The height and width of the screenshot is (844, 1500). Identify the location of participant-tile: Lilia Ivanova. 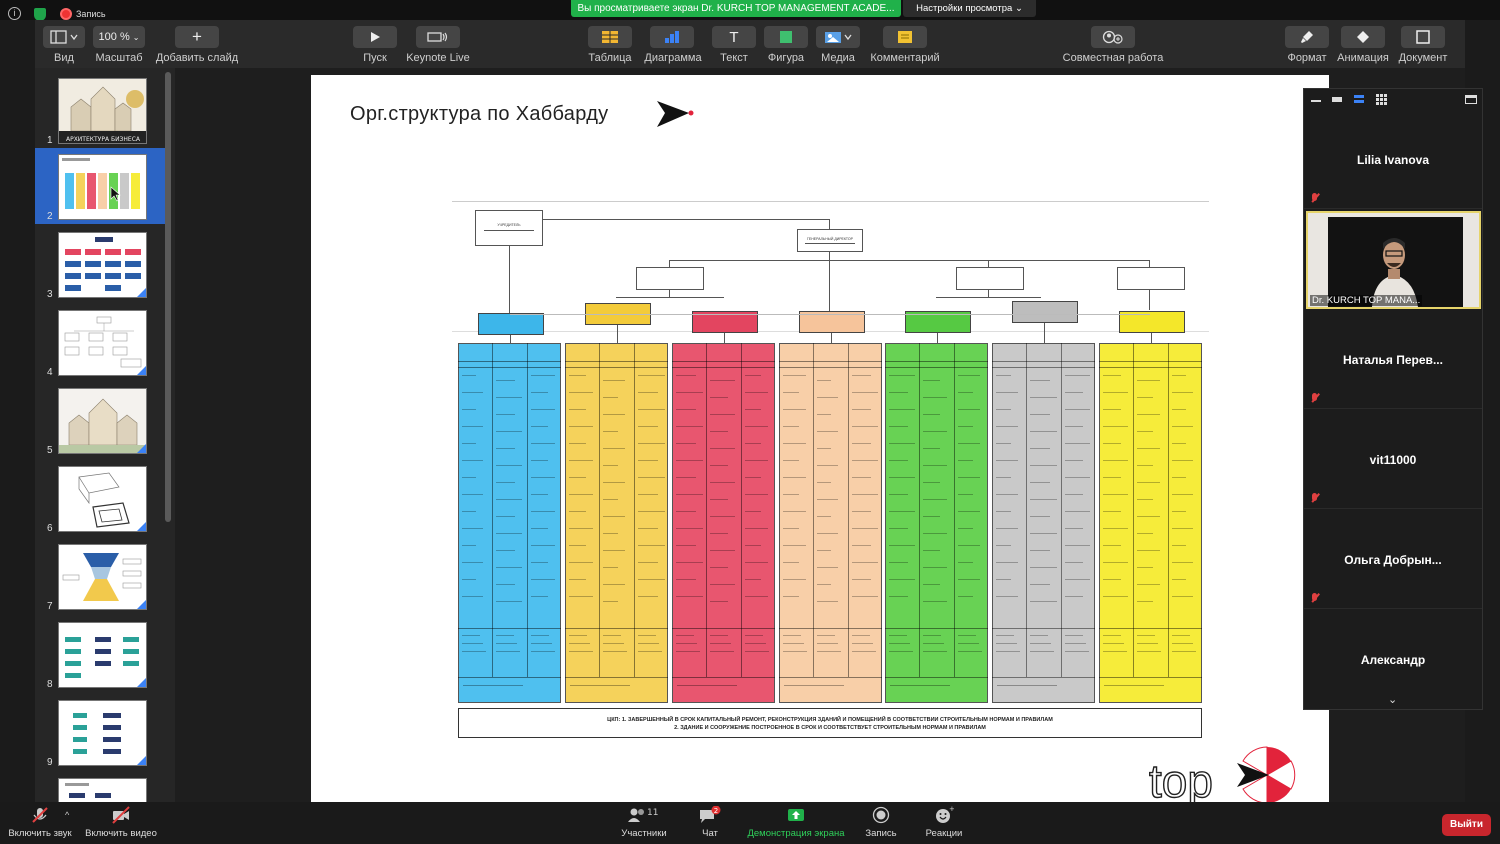
(1393, 159).